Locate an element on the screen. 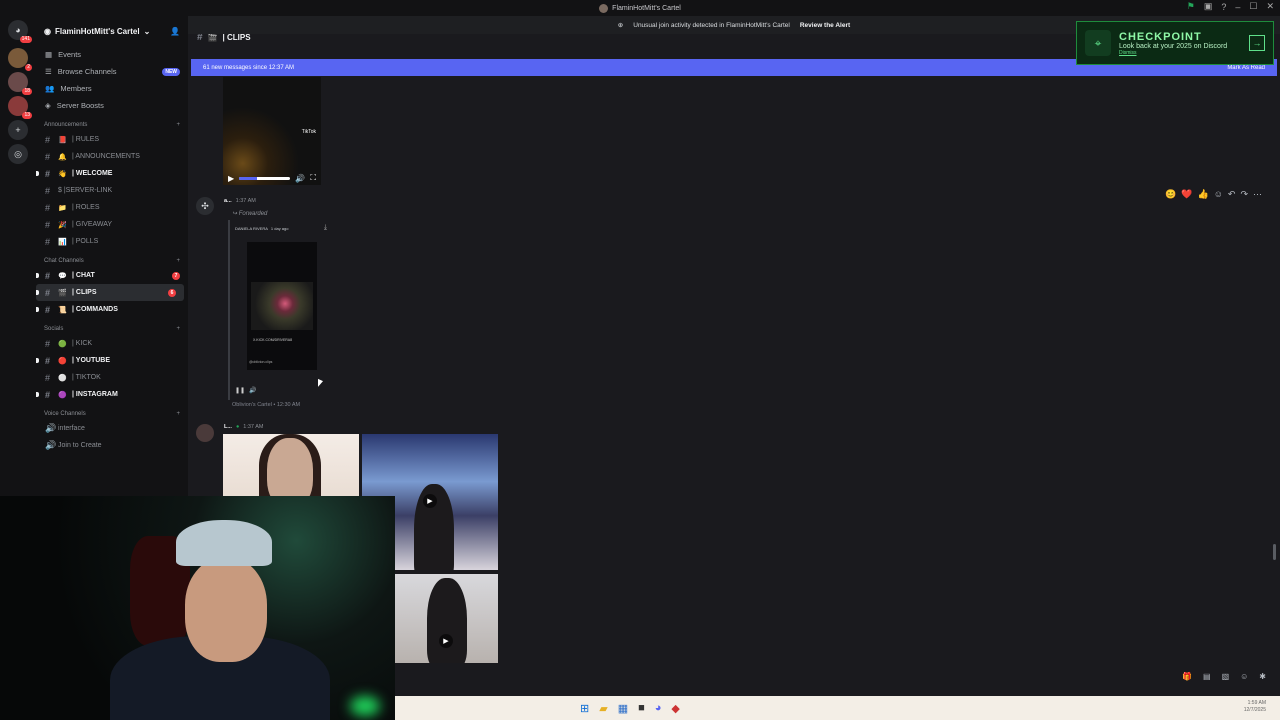 This screenshot has width=1280, height=720. dismiss-link: Dismiss is located at coordinates (1173, 53).